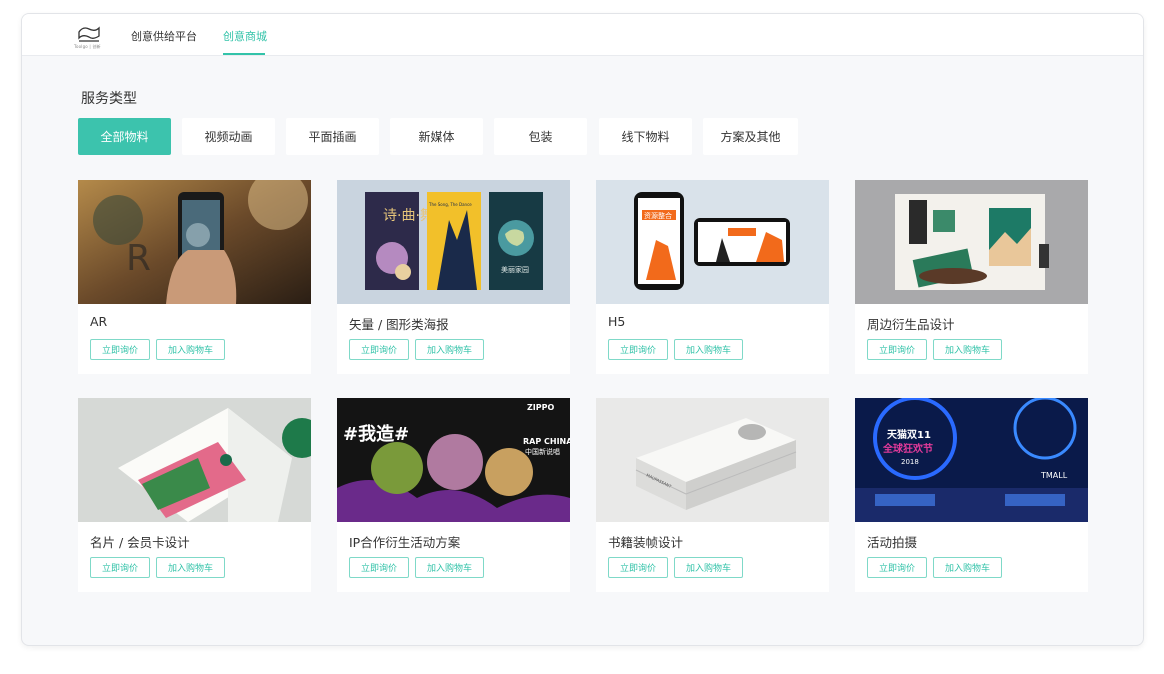  What do you see at coordinates (541, 407) in the screenshot?
I see `ip-brand-text: ZIPPO` at bounding box center [541, 407].